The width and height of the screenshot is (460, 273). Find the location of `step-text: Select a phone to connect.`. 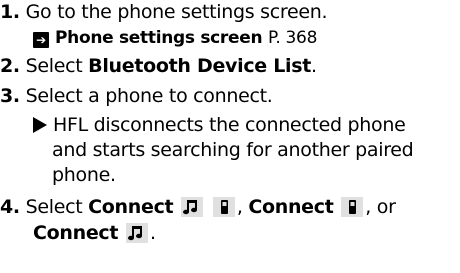

step-text: Select a phone to connect. is located at coordinates (149, 96).